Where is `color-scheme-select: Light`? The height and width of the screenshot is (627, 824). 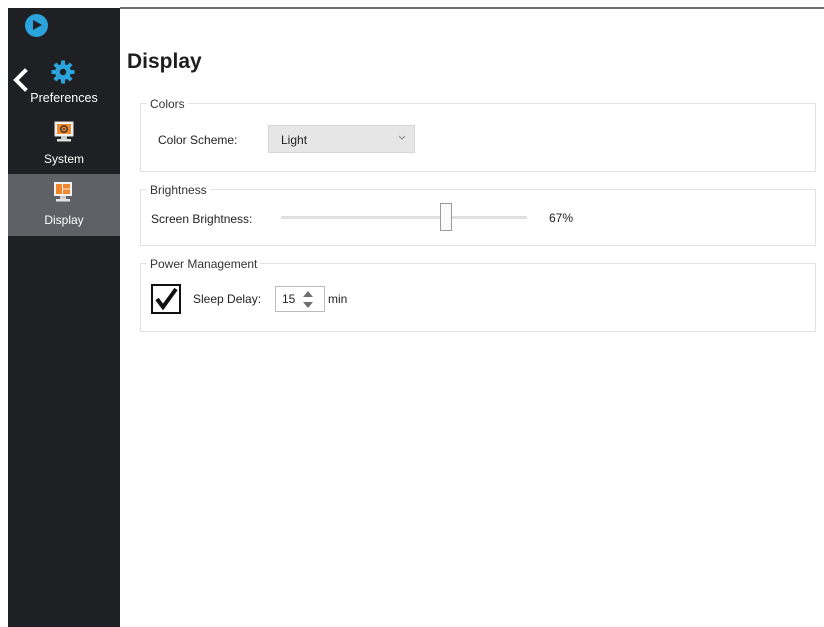
color-scheme-select: Light is located at coordinates (341, 139).